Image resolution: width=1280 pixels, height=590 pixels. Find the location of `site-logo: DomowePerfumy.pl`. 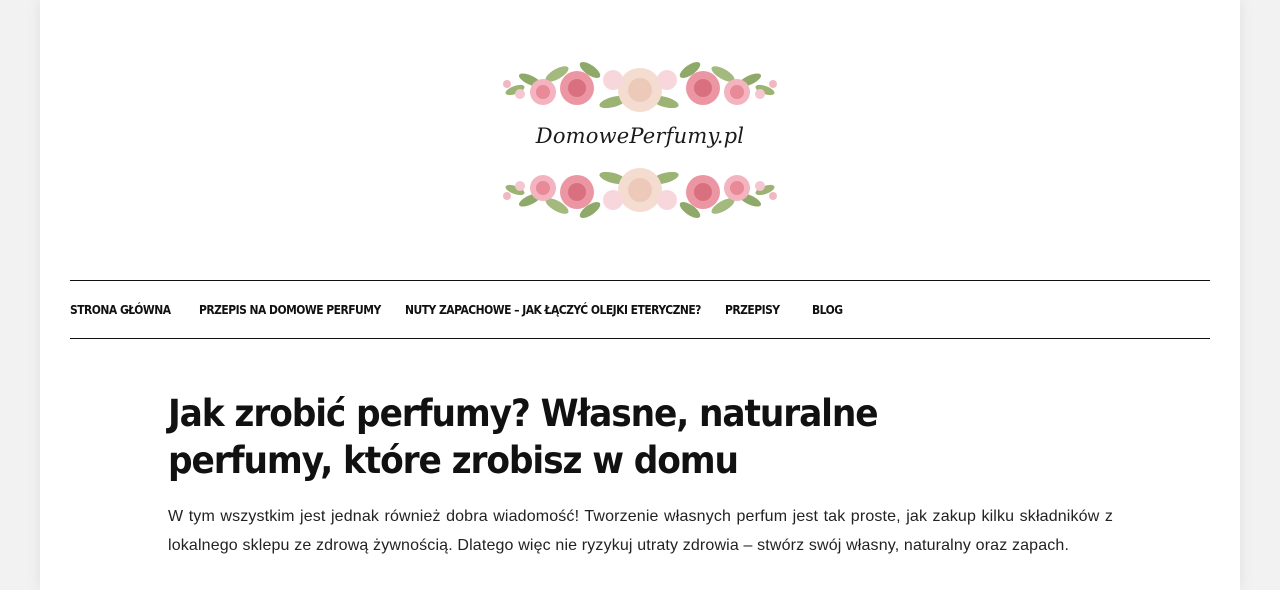

site-logo: DomowePerfumy.pl is located at coordinates (640, 140).